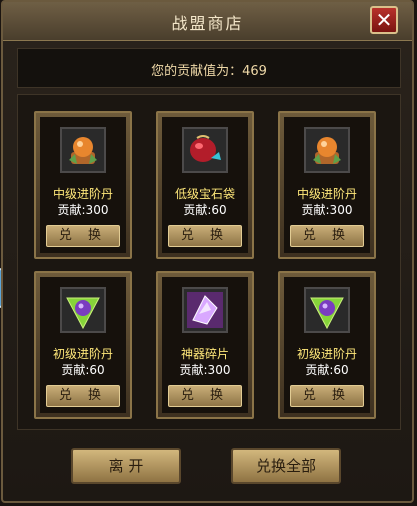 Image resolution: width=417 pixels, height=506 pixels. Describe the element at coordinates (205, 310) in the screenshot. I see `artifact-shard-icon` at that location.